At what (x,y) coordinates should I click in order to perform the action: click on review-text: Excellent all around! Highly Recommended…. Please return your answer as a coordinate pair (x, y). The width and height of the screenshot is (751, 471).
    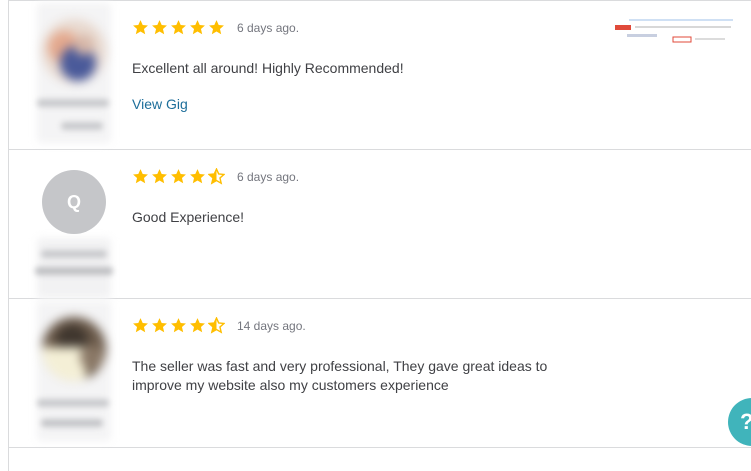
    Looking at the image, I should click on (268, 68).